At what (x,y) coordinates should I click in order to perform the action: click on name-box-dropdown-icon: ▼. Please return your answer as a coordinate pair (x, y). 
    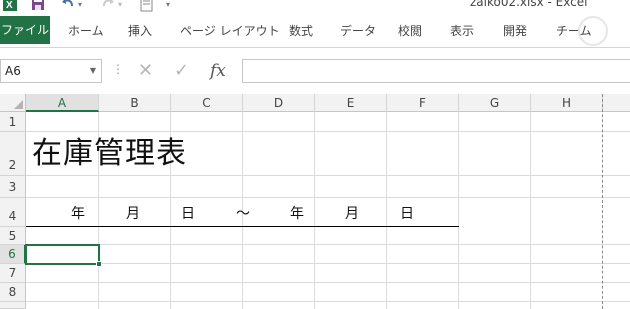
    Looking at the image, I should click on (93, 71).